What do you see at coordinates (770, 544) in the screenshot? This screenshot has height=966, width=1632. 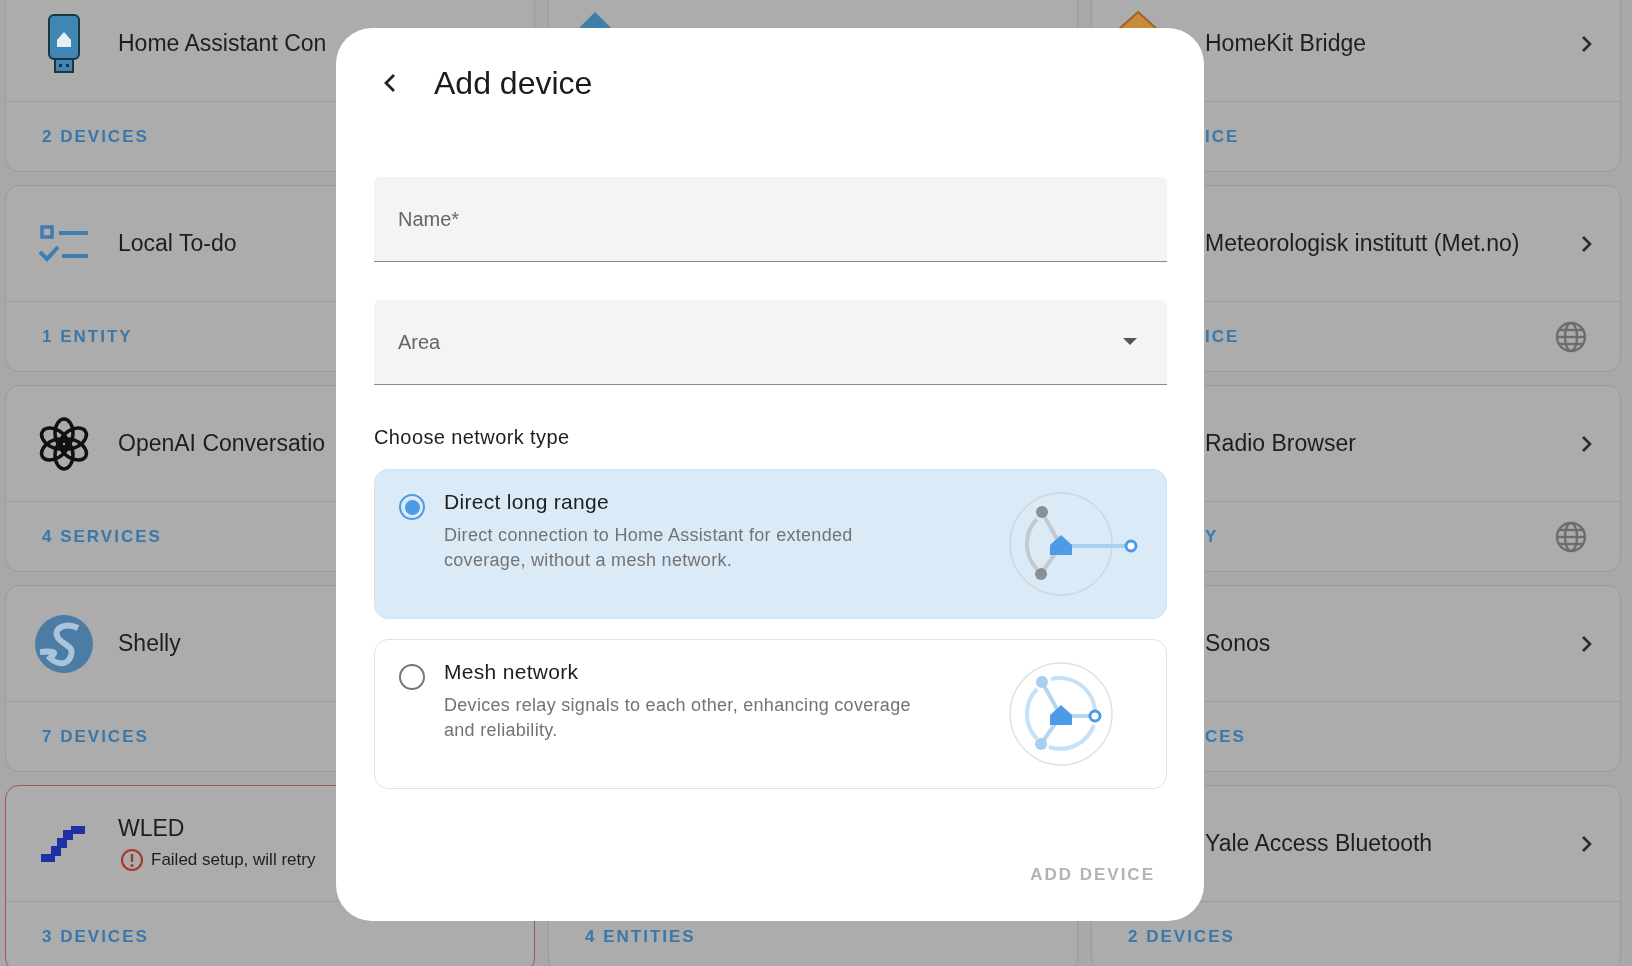 I see `network-option: Direct long range Direct connection to Home Assistant for extended coverage, without a mesh network.` at bounding box center [770, 544].